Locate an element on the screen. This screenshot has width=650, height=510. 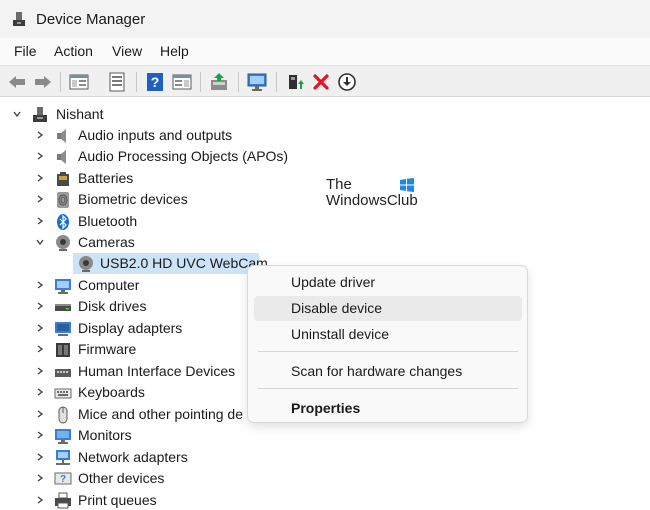
properties-pane-icon is located at coordinates (79, 82).